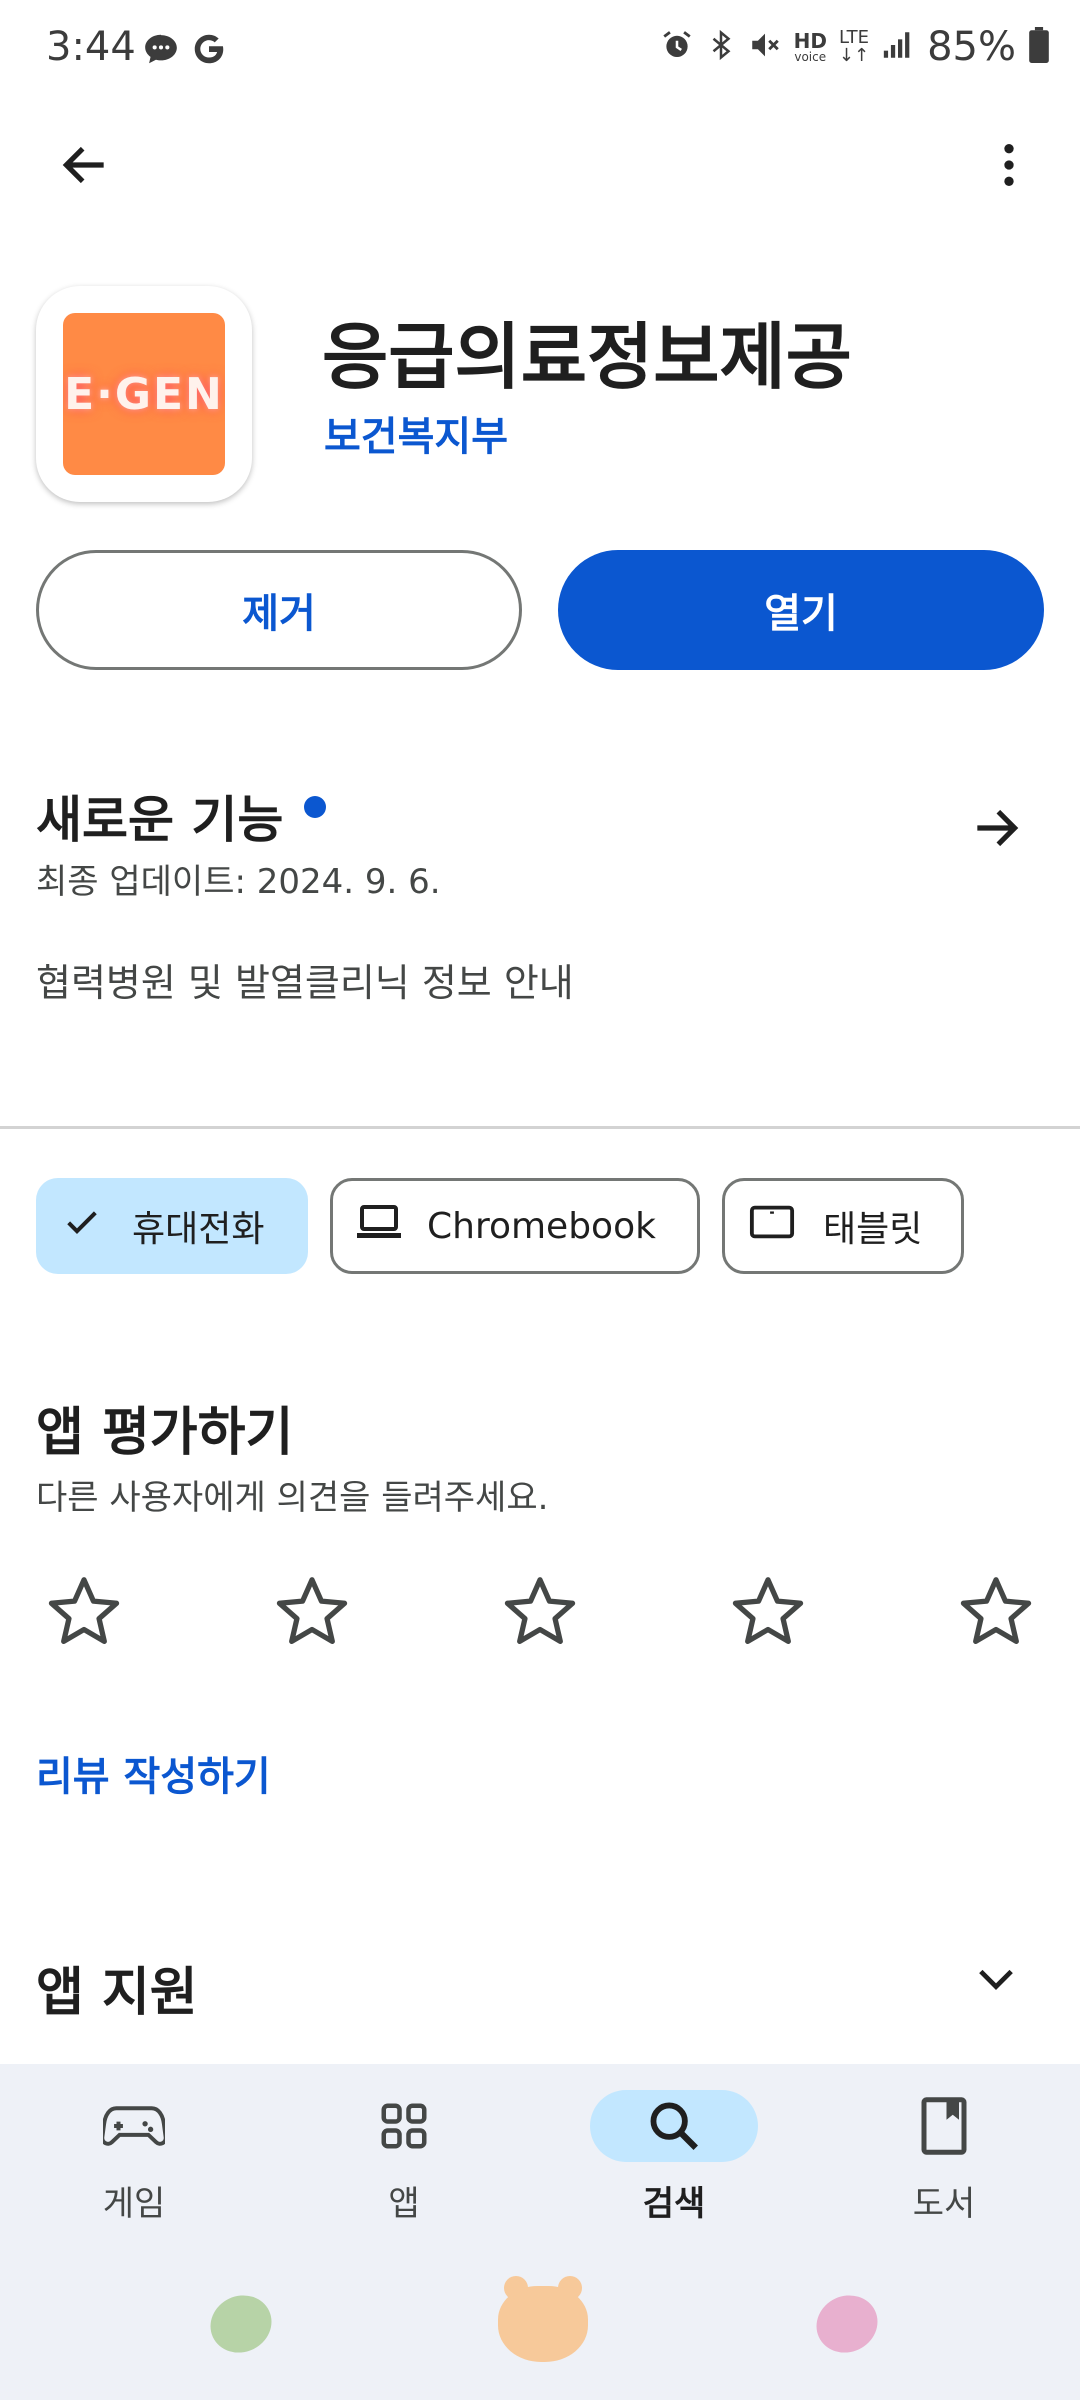 The height and width of the screenshot is (2400, 1080). What do you see at coordinates (165, 1433) in the screenshot?
I see `rate-app-title: 앱 평가하기` at bounding box center [165, 1433].